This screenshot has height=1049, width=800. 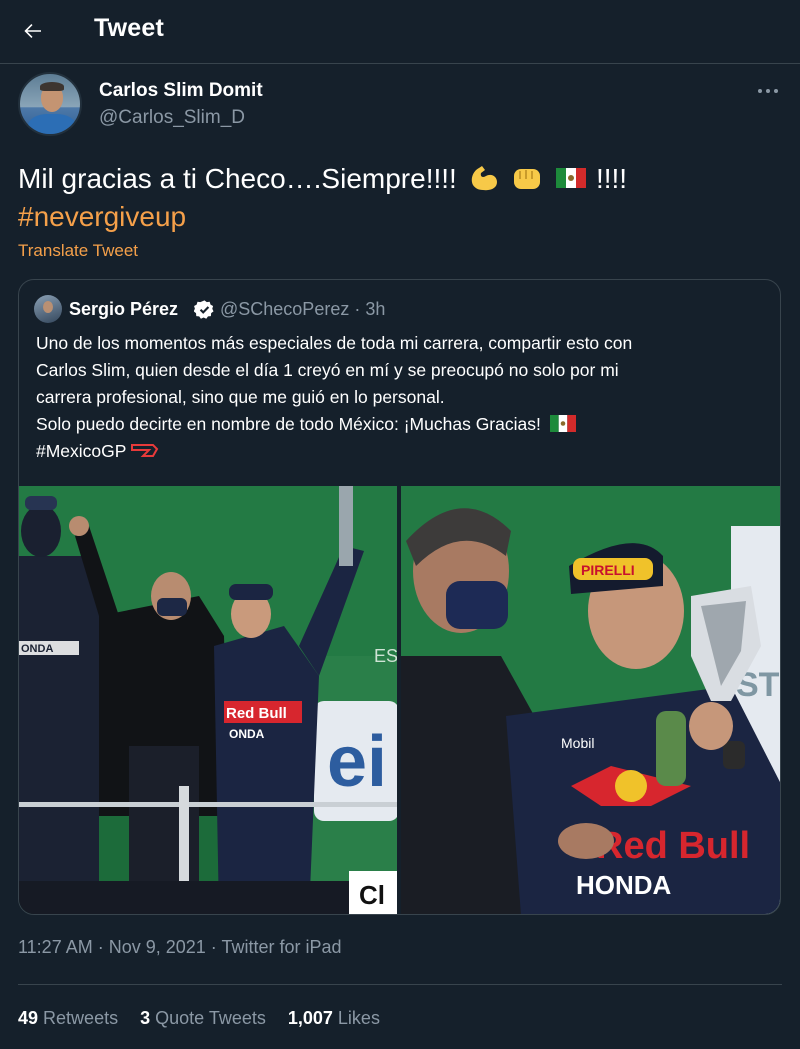 I want to click on page-title: Tweet, so click(x=129, y=28).